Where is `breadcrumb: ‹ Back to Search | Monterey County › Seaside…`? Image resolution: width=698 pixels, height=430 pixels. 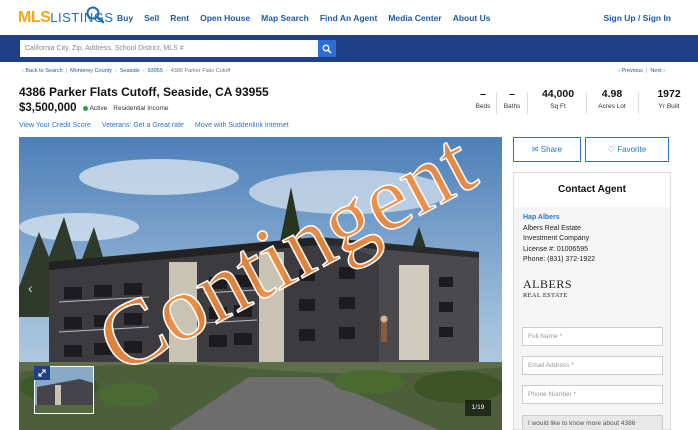
breadcrumb: ‹ Back to Search | Monterey County › Seaside… is located at coordinates (126, 71).